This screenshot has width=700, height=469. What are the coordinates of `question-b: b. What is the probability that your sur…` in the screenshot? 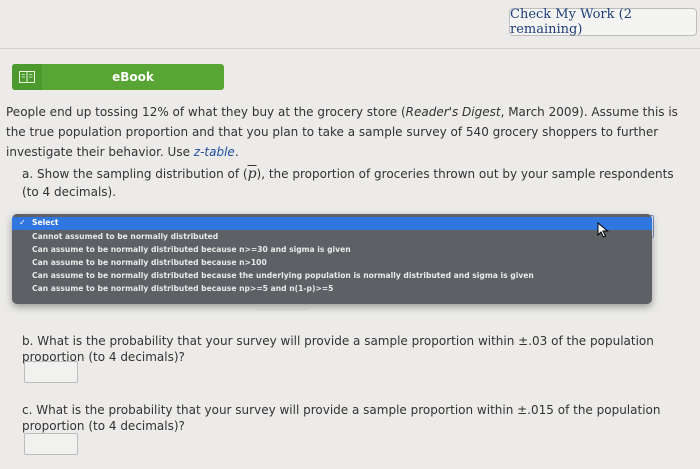 It's located at (359, 349).